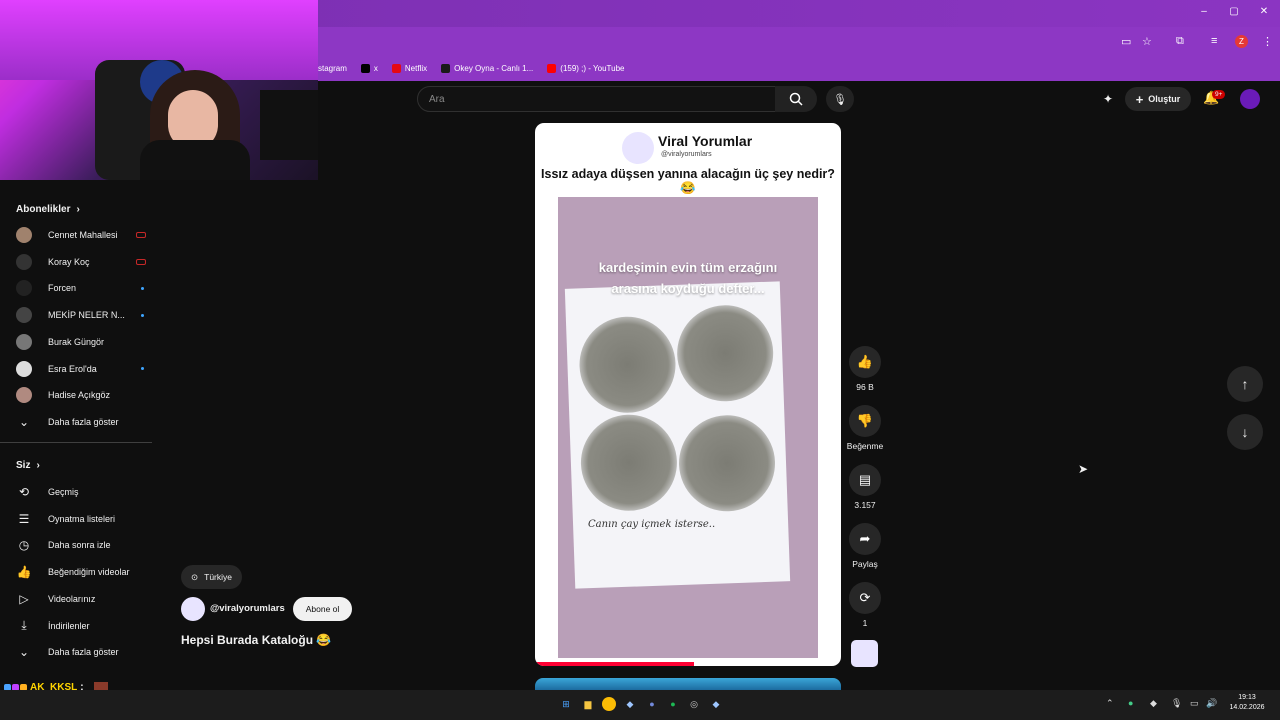 This screenshot has height=720, width=1280. I want to click on arrow-down-icon: ↓, so click(1245, 432).